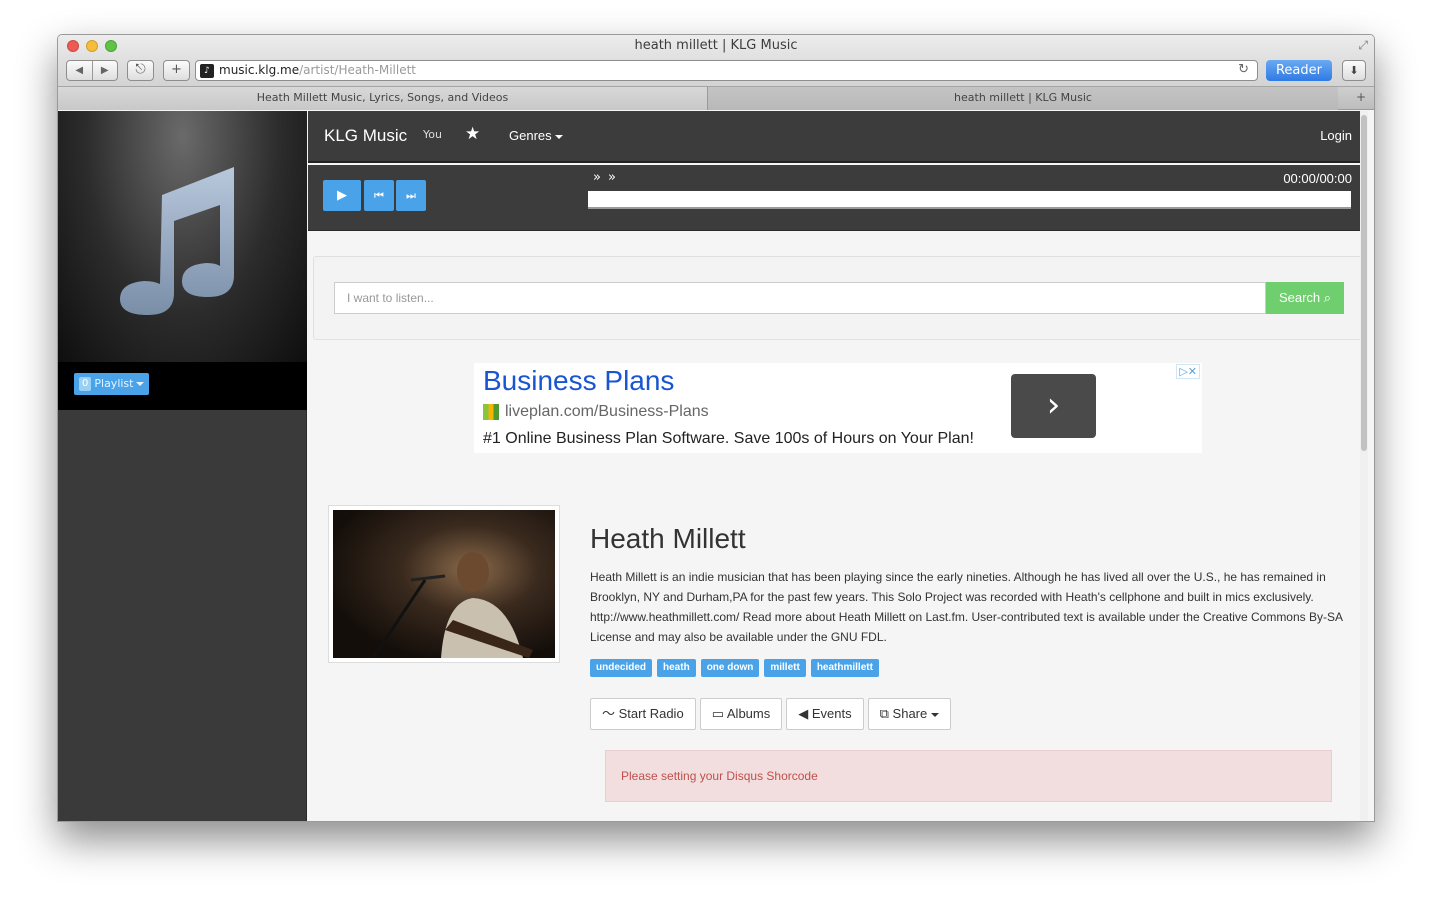 This screenshot has height=901, width=1432. Describe the element at coordinates (1243, 69) in the screenshot. I see `reload-icon: ↻` at that location.